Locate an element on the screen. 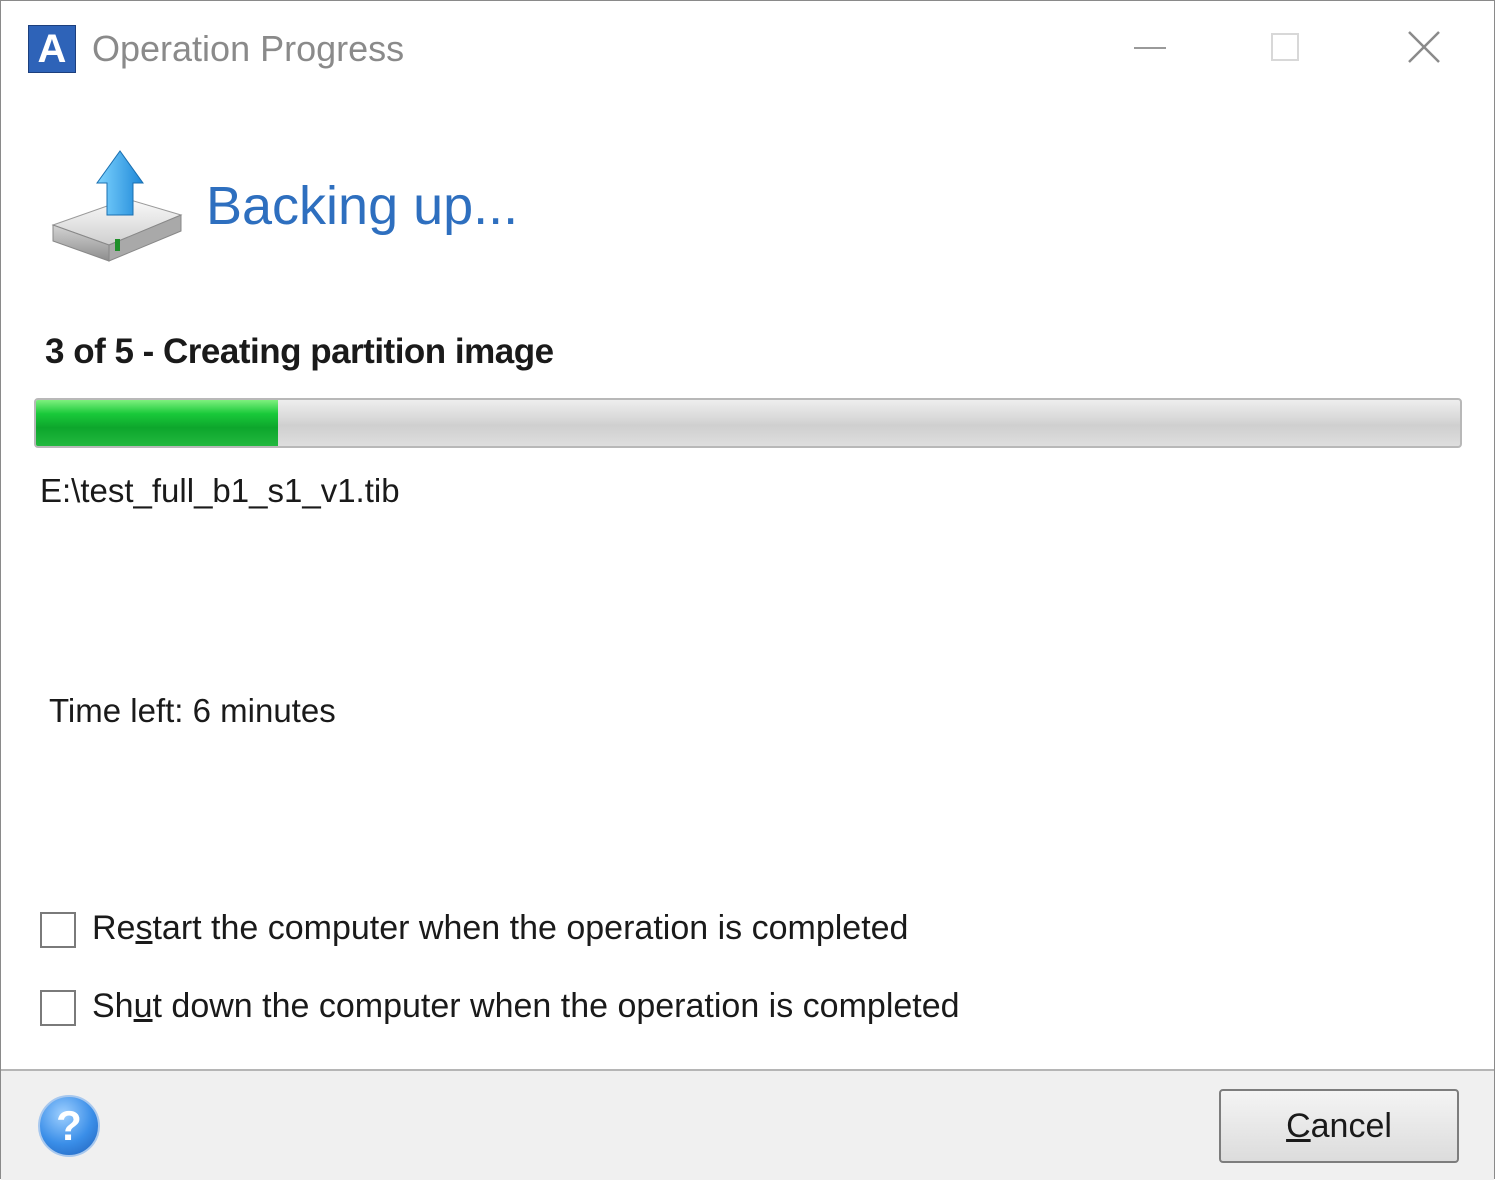 Image resolution: width=1495 pixels, height=1180 pixels. minimize-button is located at coordinates (1150, 47).